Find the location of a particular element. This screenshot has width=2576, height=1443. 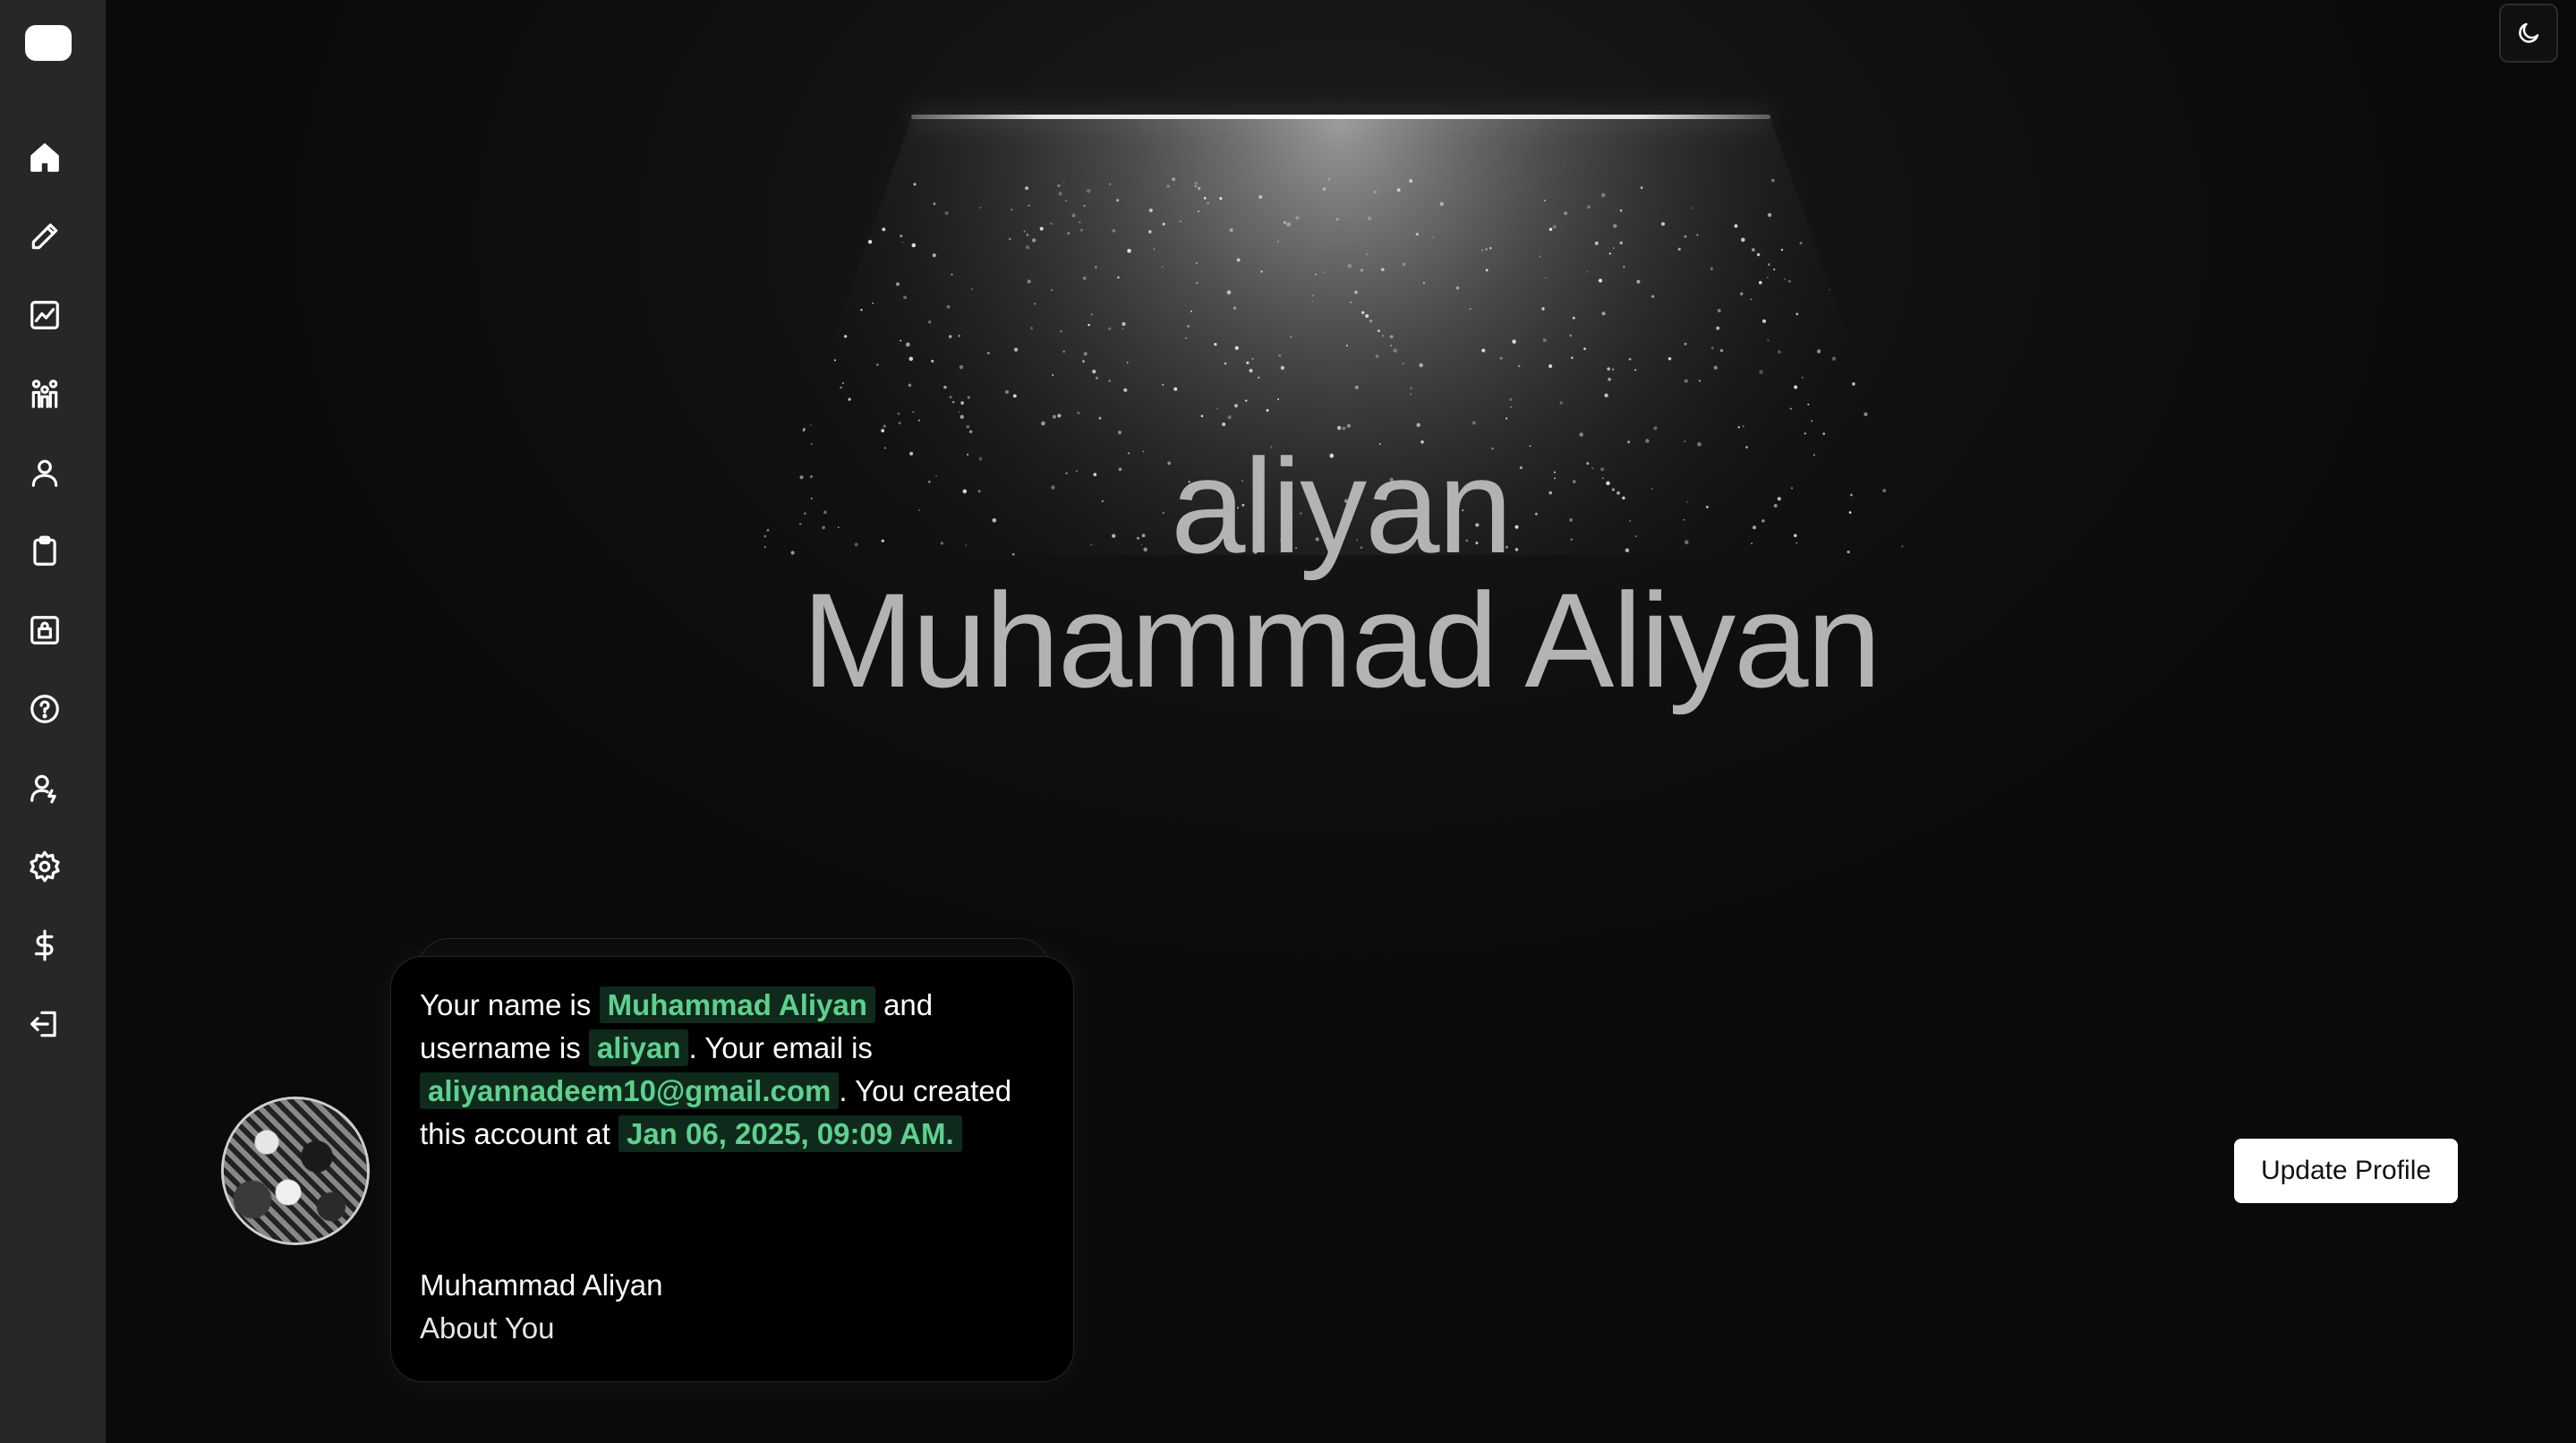

sidebar-item-settings is located at coordinates (45, 866).